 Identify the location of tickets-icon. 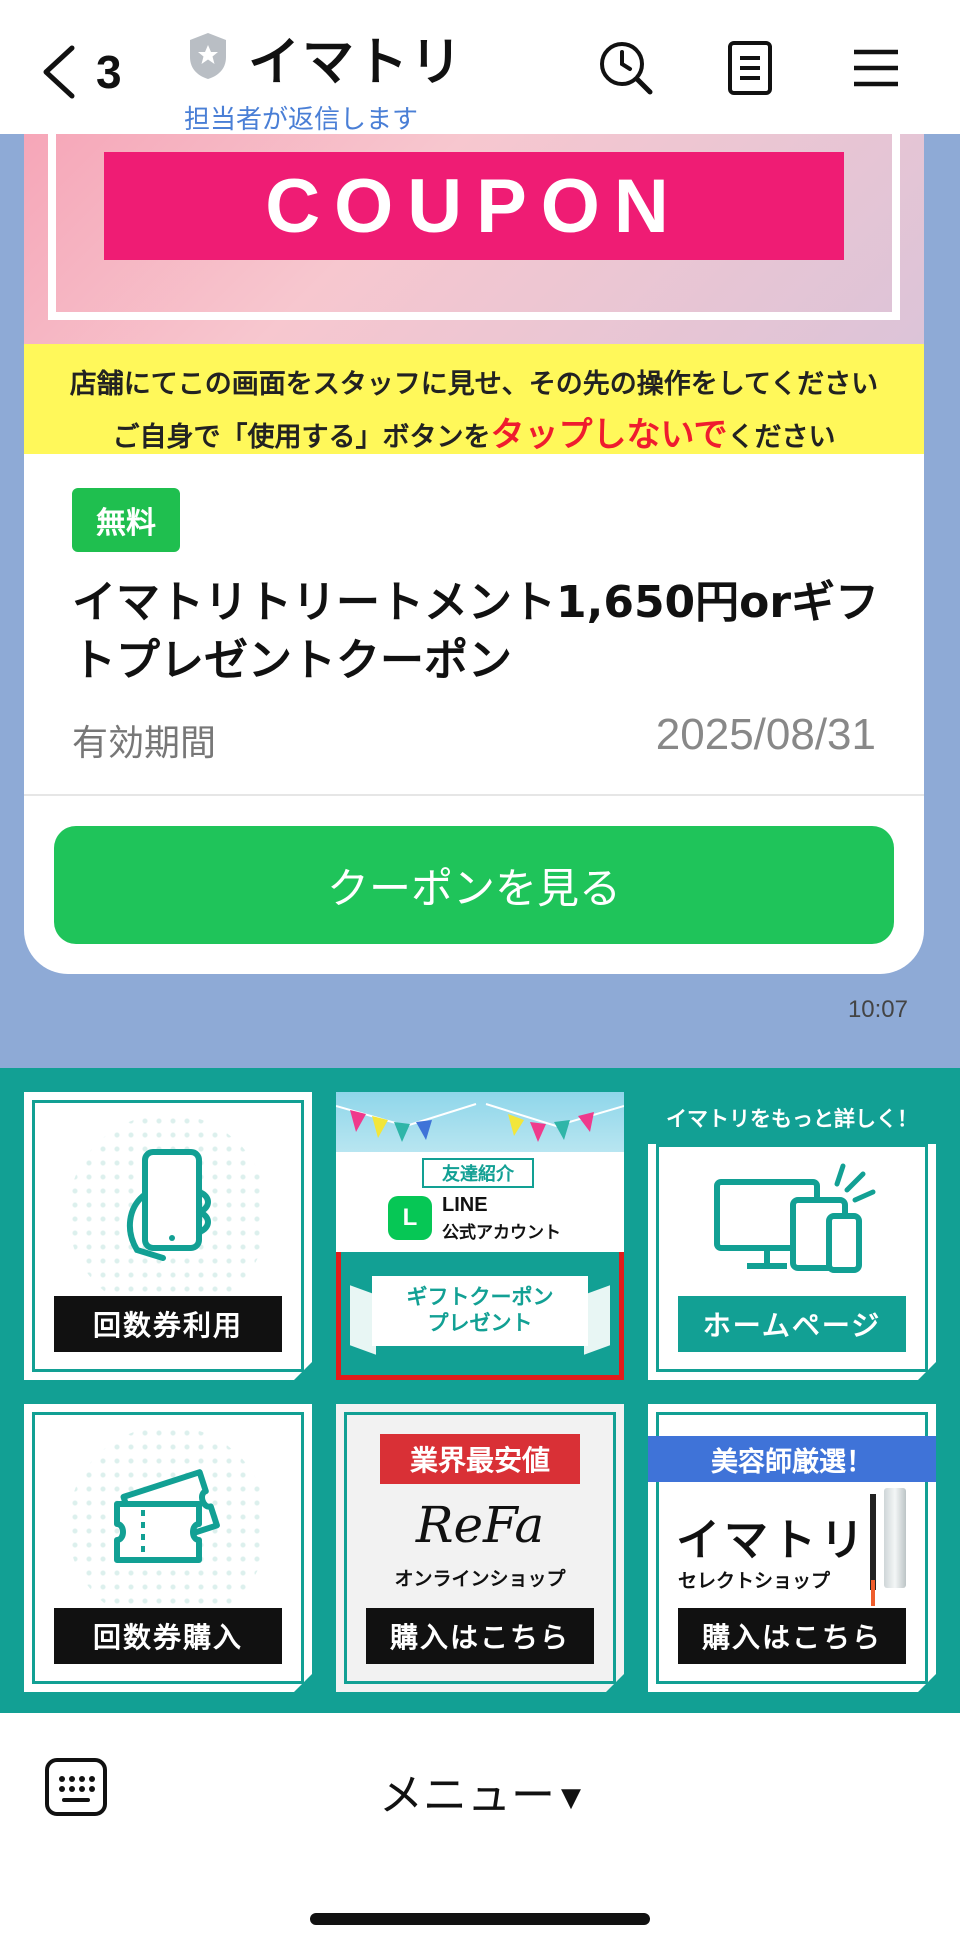
(167, 1516).